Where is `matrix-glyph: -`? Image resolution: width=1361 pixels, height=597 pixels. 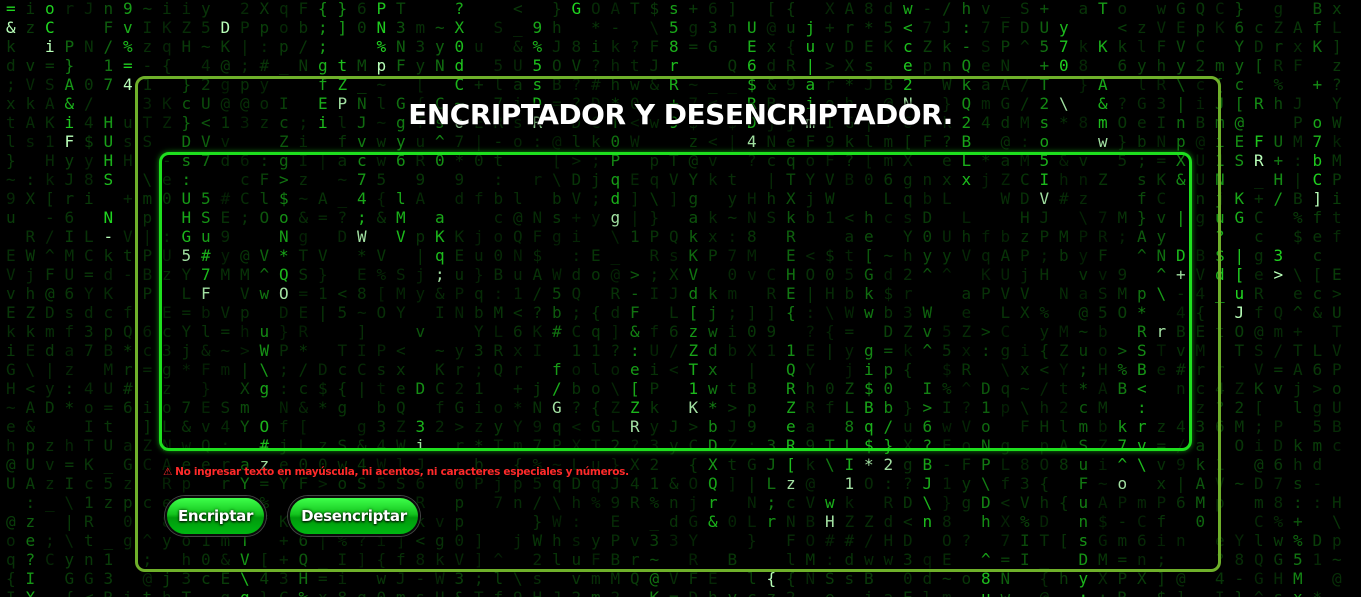
matrix-glyph: - is located at coordinates (967, 46).